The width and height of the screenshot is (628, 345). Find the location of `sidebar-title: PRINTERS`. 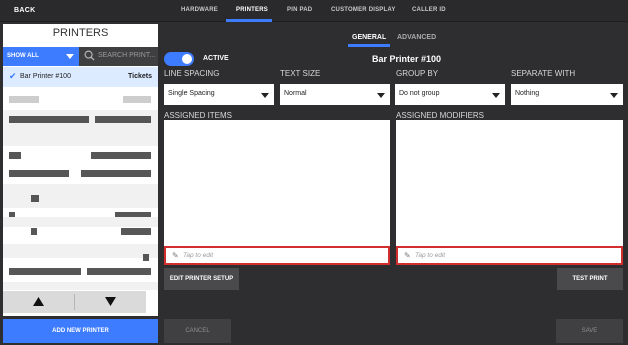

sidebar-title: PRINTERS is located at coordinates (80, 33).